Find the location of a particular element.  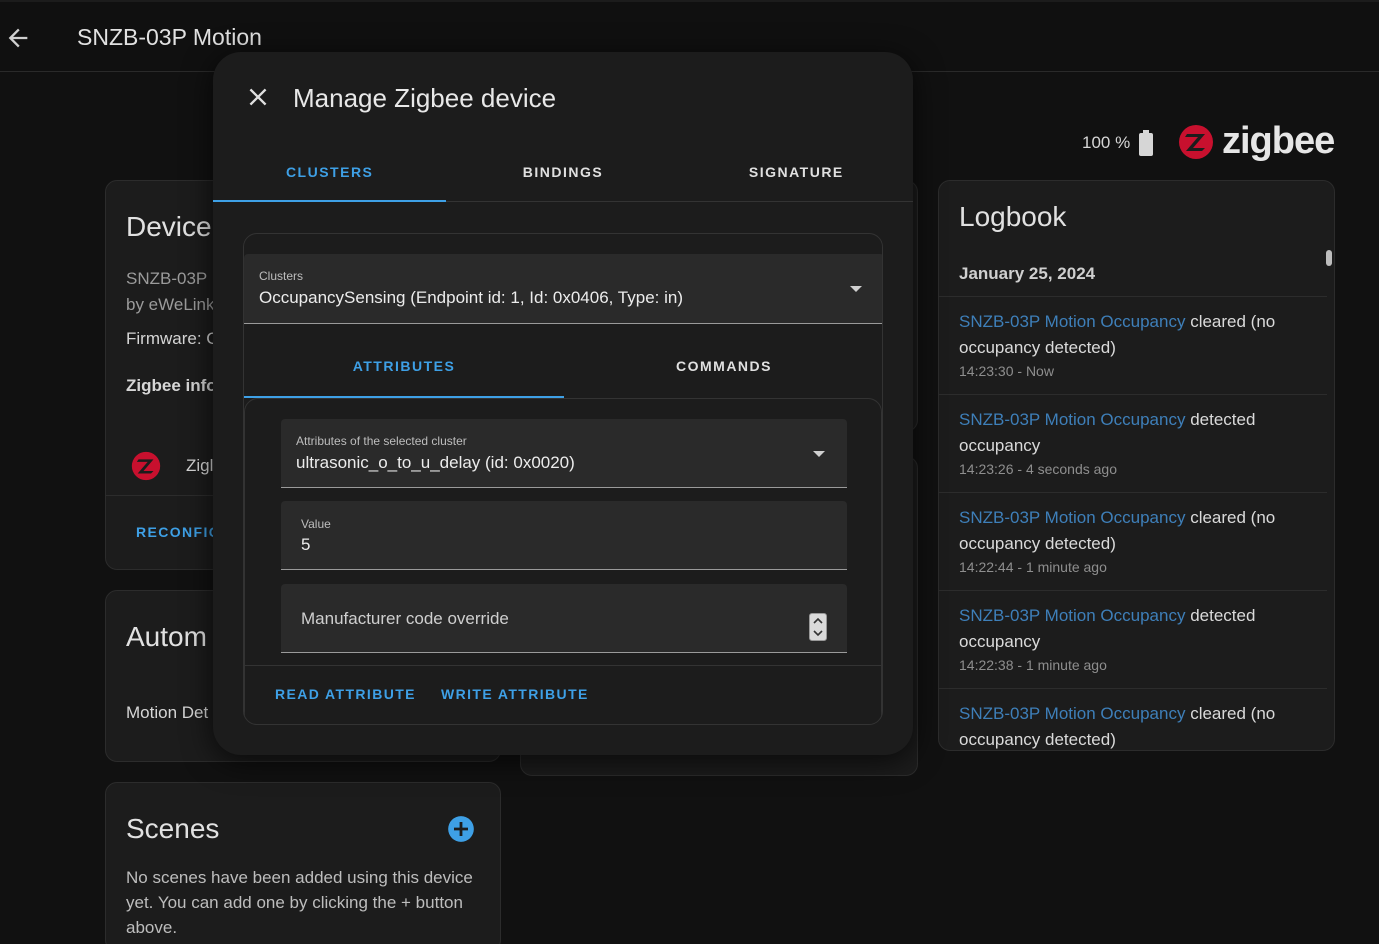

log-time: 14:22:38 - 1 minute ago is located at coordinates (1033, 665).